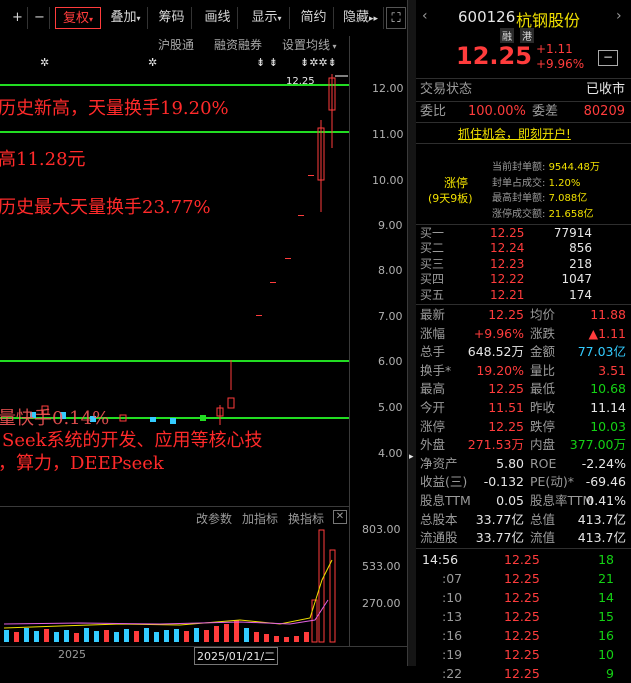  Describe the element at coordinates (608, 314) in the screenshot. I see `stat-value: 11.88` at that location.